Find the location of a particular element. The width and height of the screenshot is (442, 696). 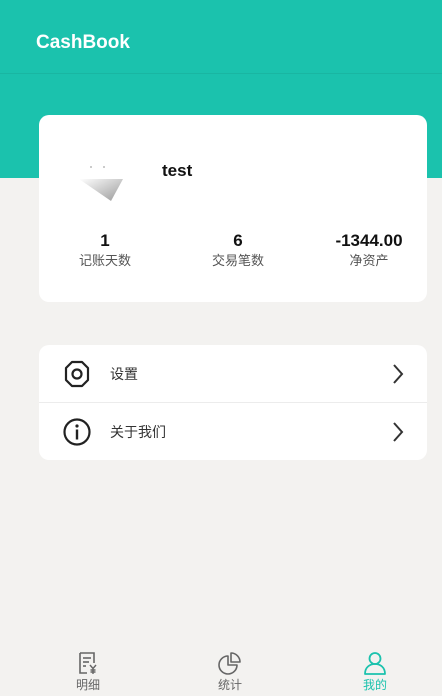

bottom-navigation: 明细 统计 我的 is located at coordinates (221, 668).